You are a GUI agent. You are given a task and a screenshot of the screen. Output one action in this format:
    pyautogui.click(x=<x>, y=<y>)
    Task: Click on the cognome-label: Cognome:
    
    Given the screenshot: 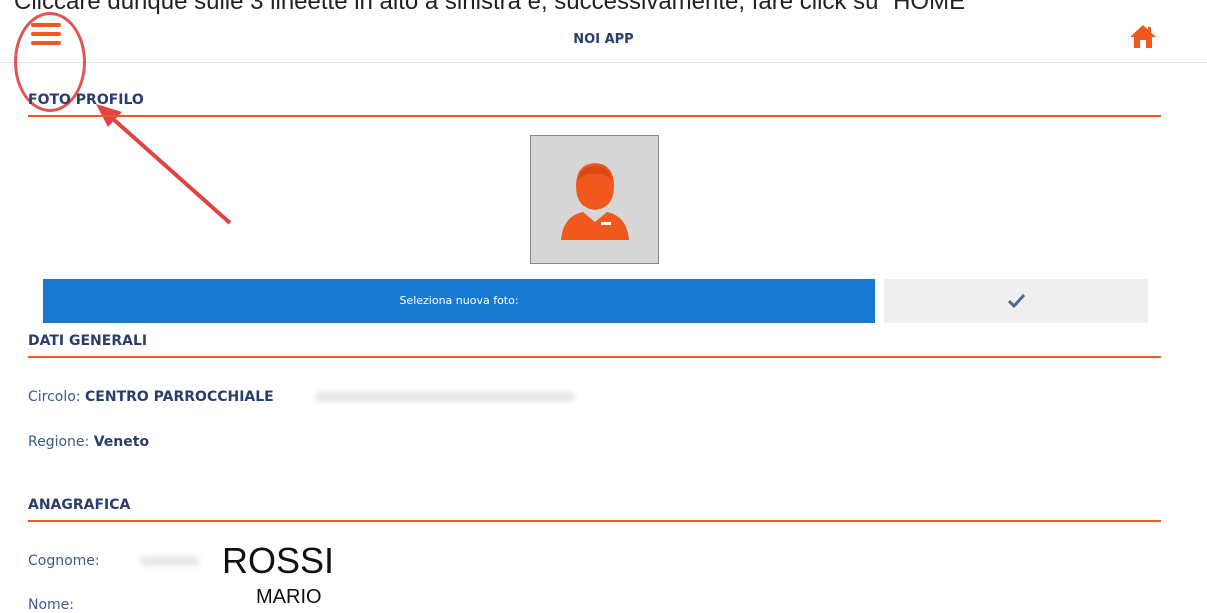 What is the action you would take?
    pyautogui.click(x=64, y=561)
    